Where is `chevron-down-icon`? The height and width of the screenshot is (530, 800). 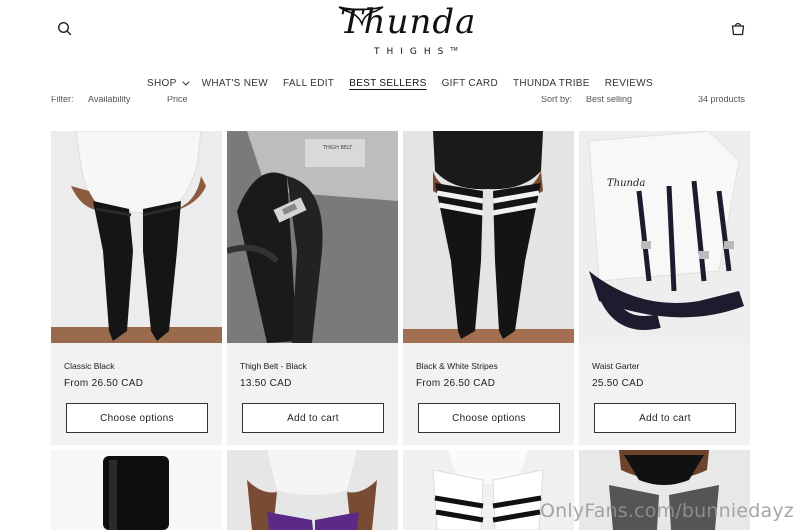 chevron-down-icon is located at coordinates (185, 82).